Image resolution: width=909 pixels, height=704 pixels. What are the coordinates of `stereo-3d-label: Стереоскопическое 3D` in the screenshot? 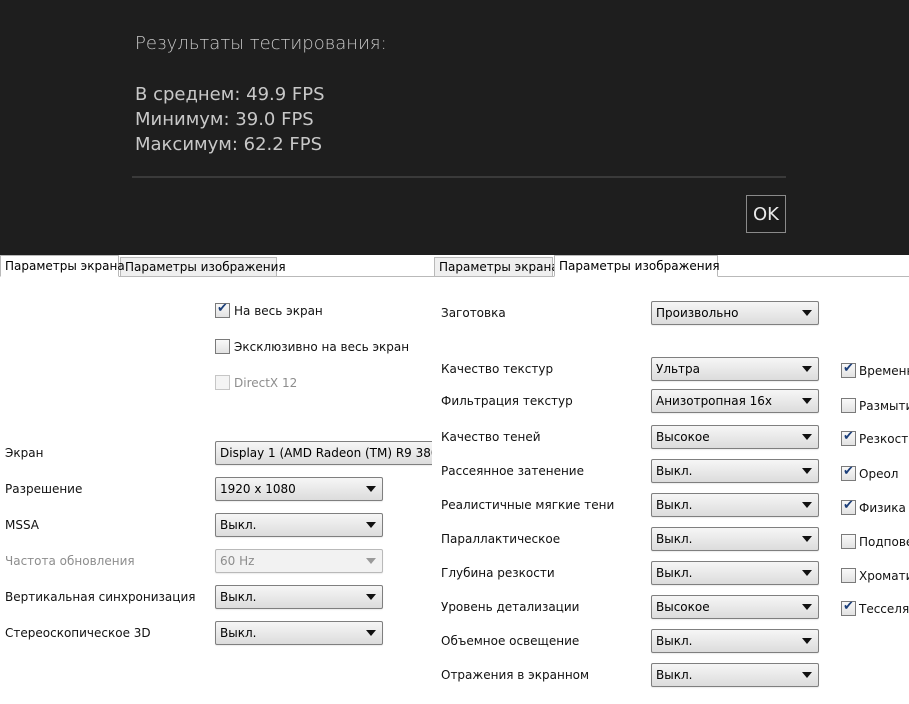 It's located at (78, 633).